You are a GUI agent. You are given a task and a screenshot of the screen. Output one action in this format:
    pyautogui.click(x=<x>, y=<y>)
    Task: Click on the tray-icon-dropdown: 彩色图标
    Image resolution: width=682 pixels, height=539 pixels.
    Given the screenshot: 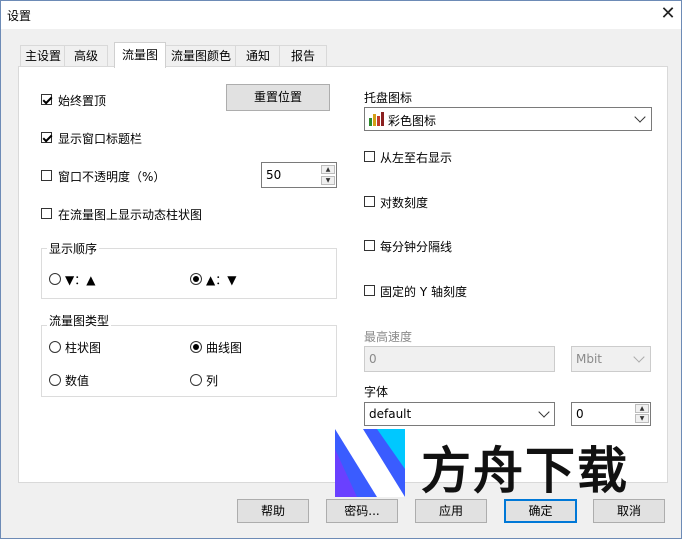 What is the action you would take?
    pyautogui.click(x=508, y=119)
    